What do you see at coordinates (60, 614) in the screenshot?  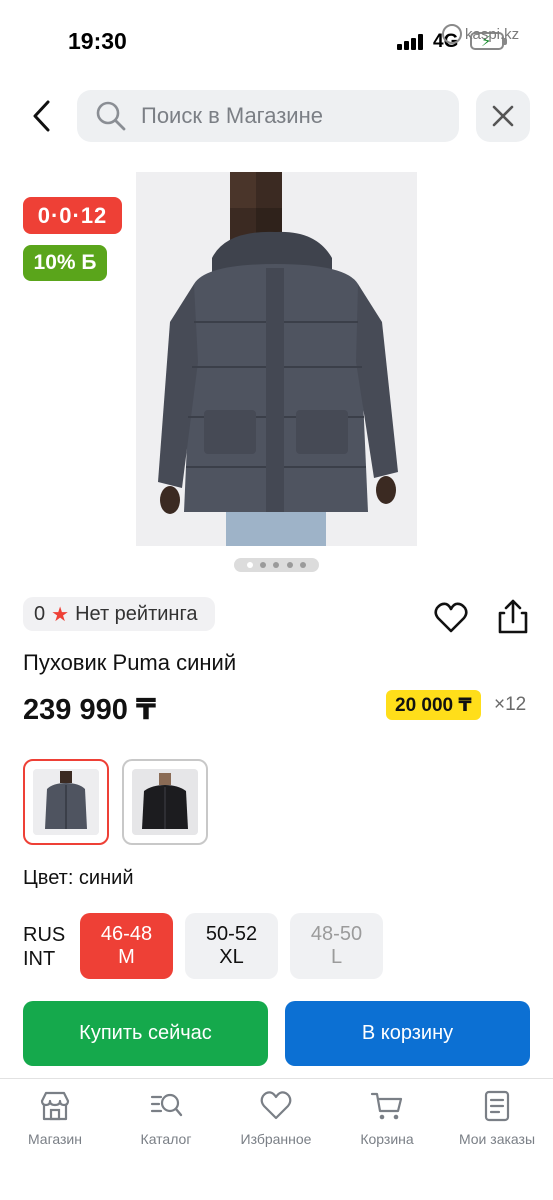 I see `star-icon: ★` at bounding box center [60, 614].